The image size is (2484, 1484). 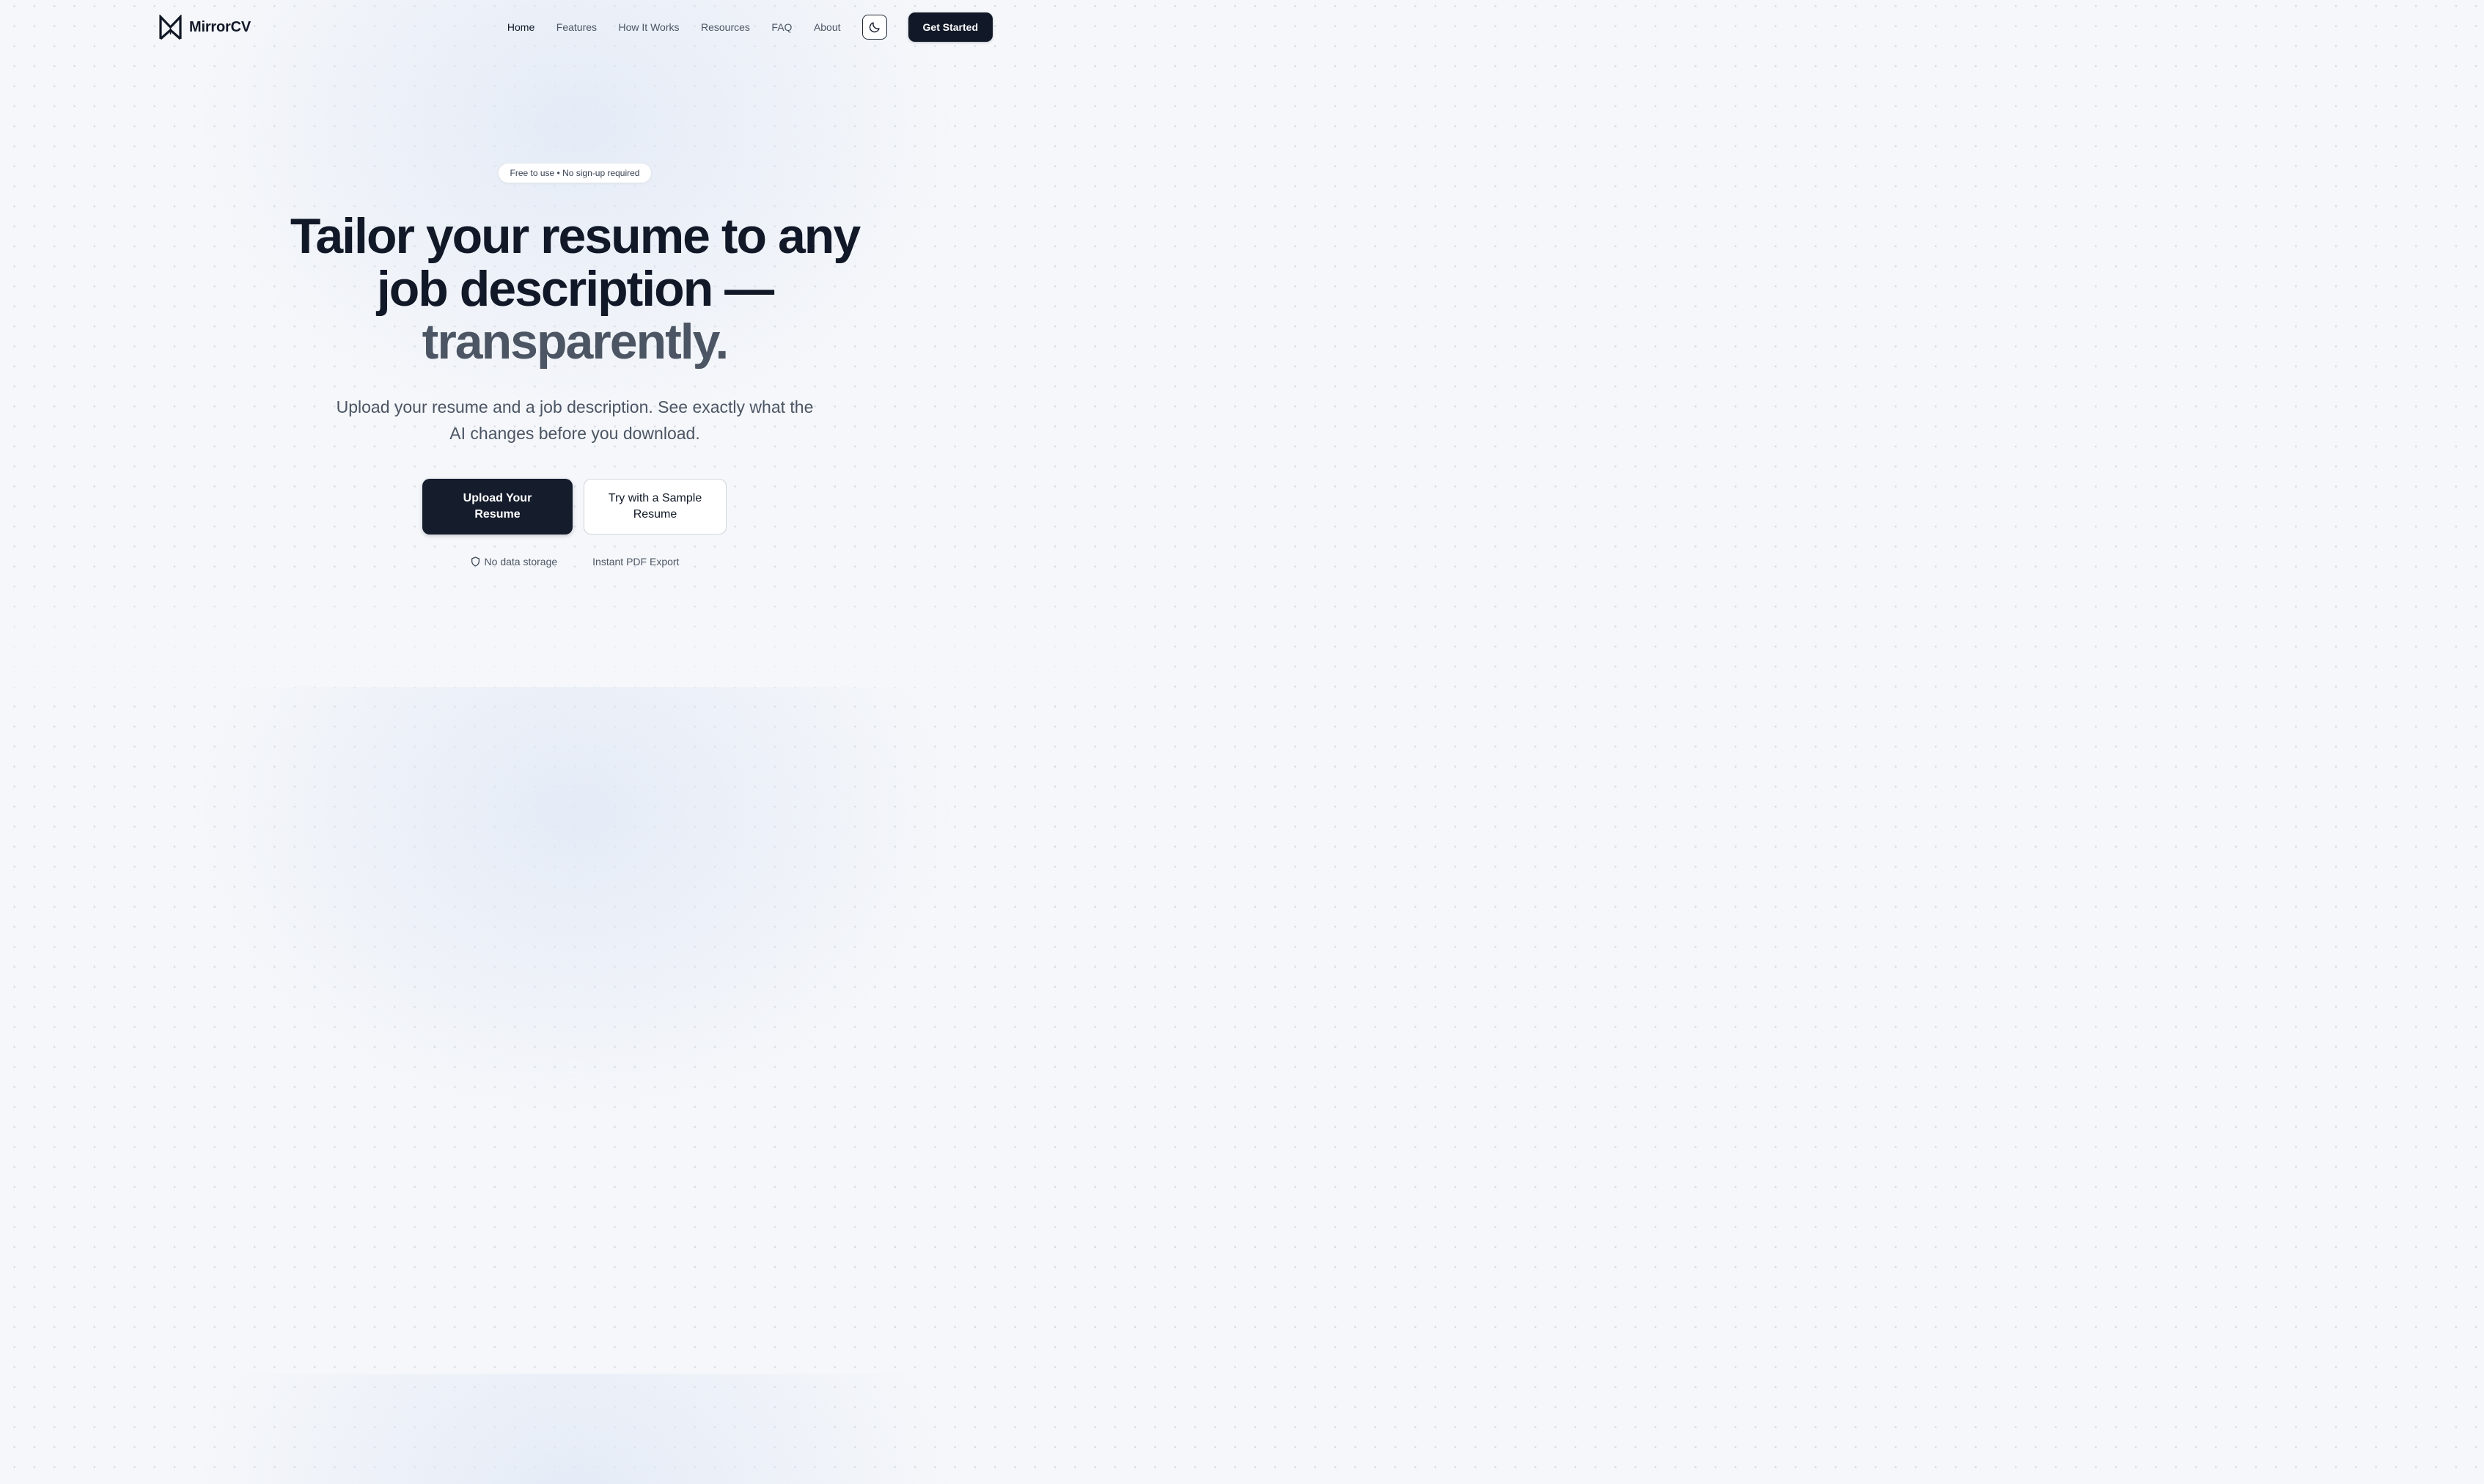 I want to click on feature-label: Instant PDF Export, so click(x=636, y=561).